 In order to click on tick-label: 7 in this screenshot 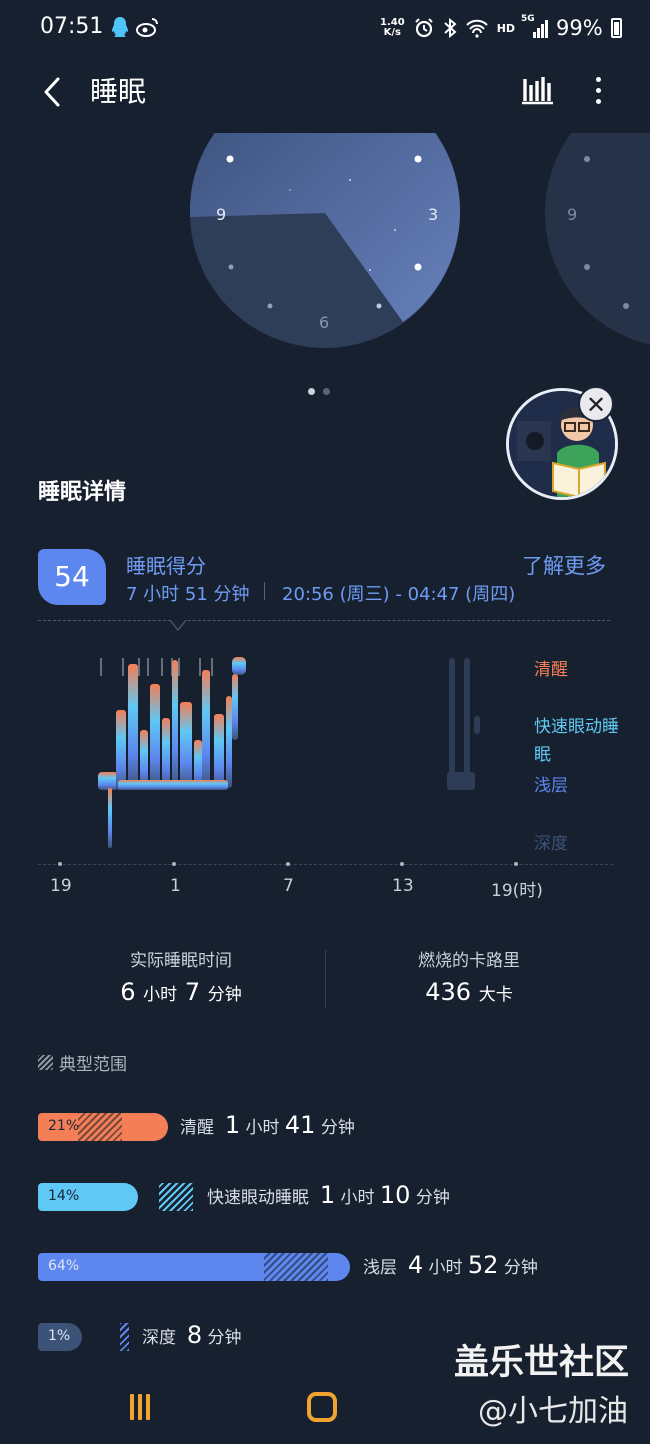, I will do `click(288, 886)`.